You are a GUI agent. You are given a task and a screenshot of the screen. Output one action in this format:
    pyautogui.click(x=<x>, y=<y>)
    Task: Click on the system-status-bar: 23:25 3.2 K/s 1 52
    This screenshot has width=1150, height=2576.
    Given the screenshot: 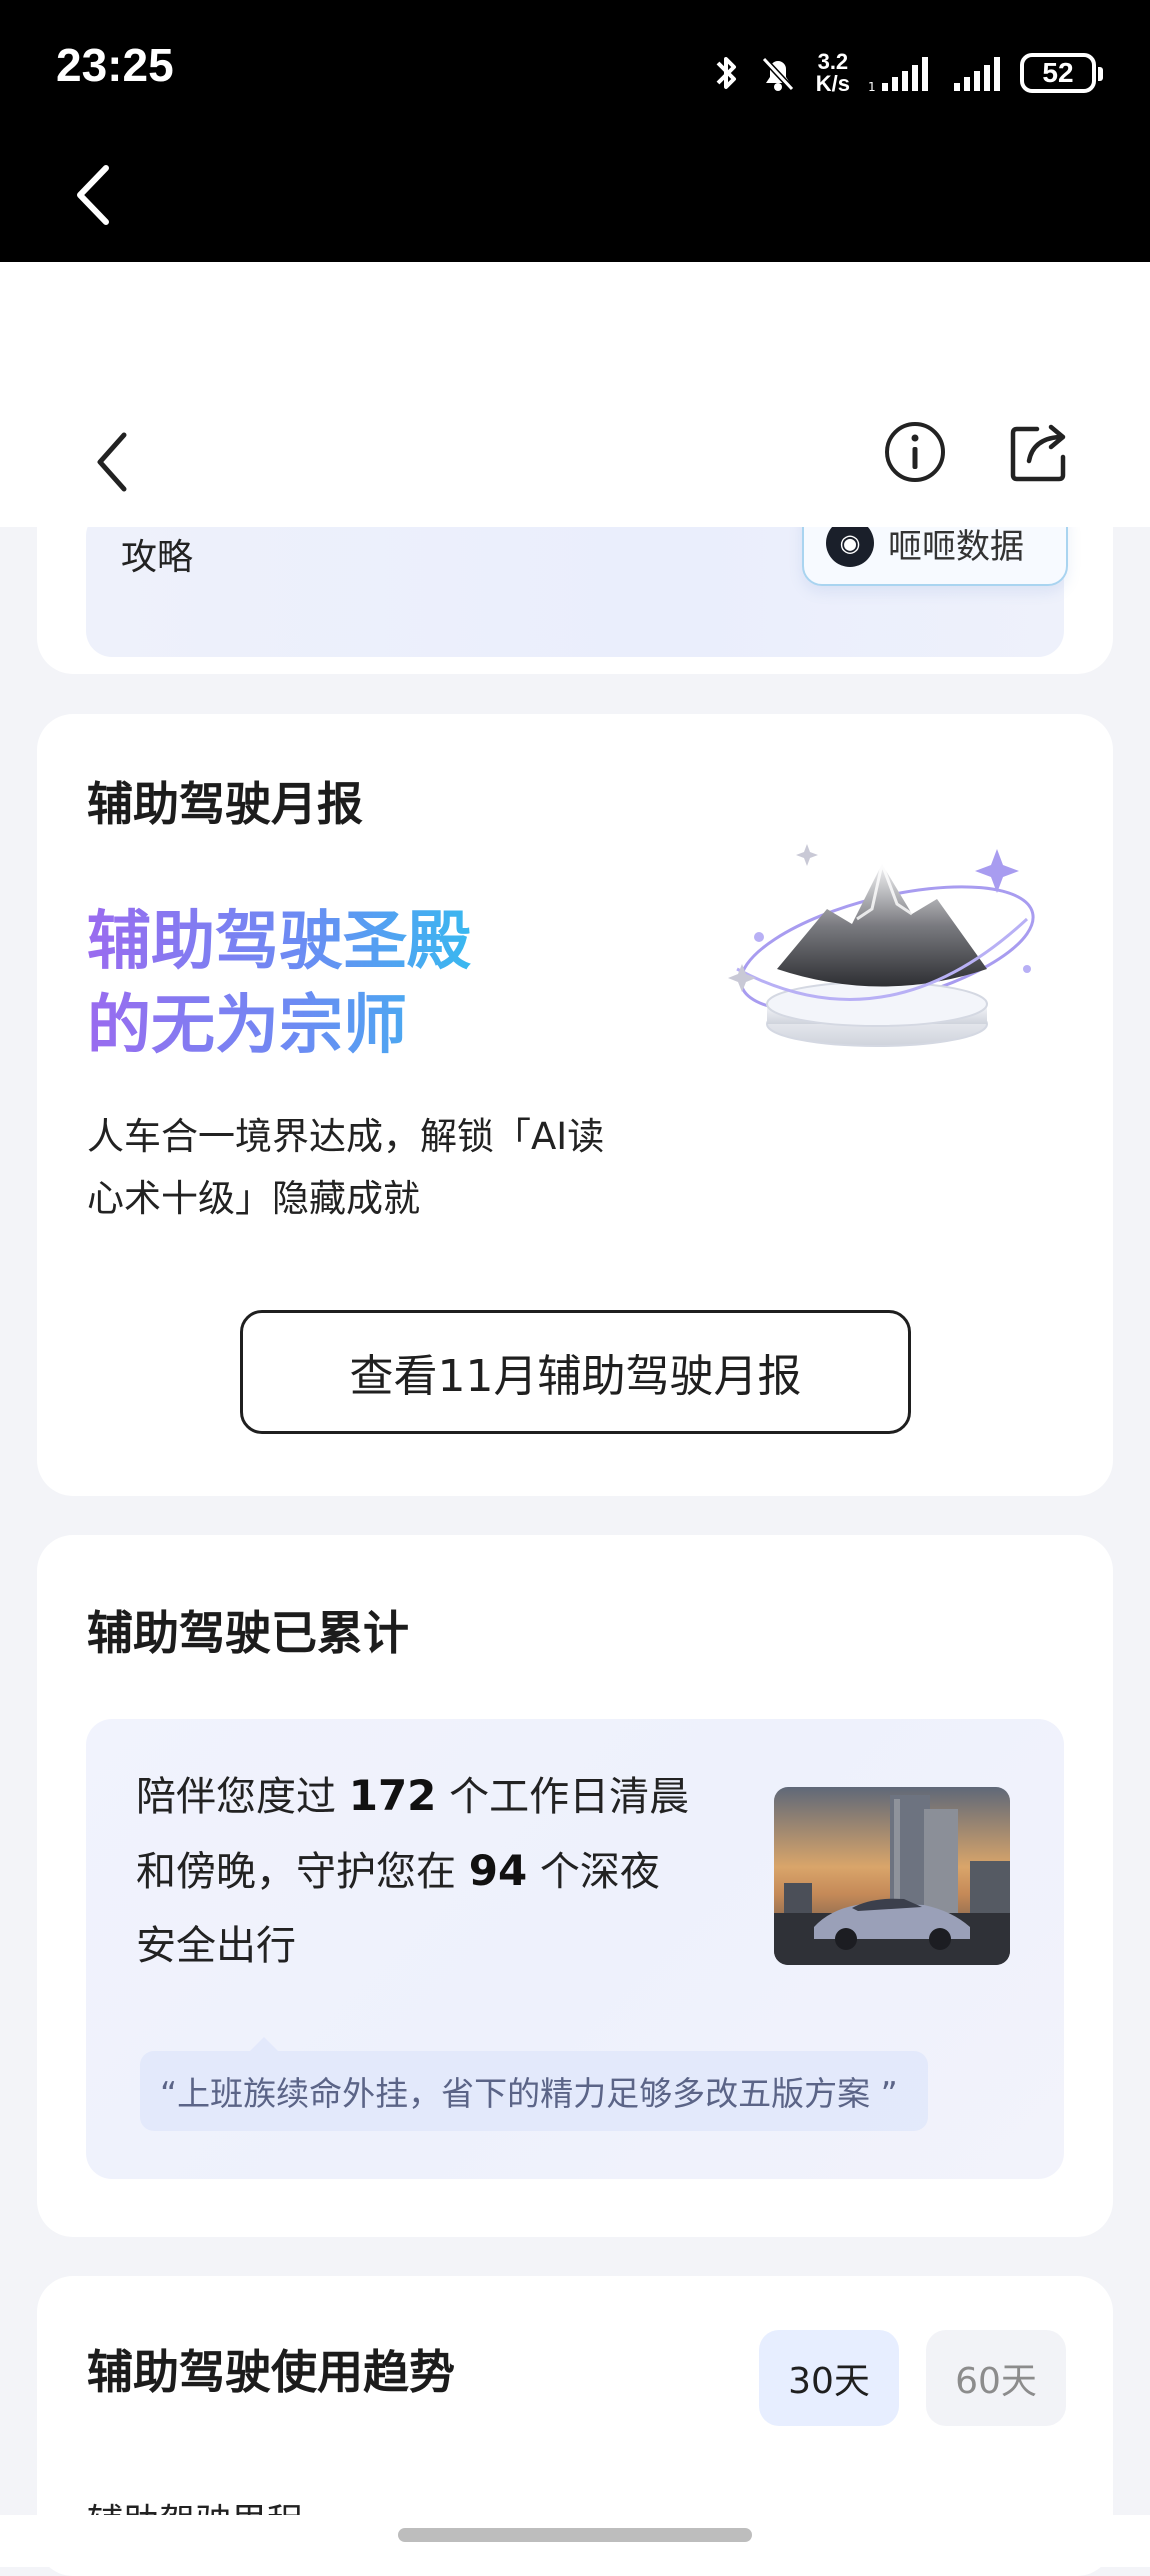 What is the action you would take?
    pyautogui.click(x=575, y=131)
    